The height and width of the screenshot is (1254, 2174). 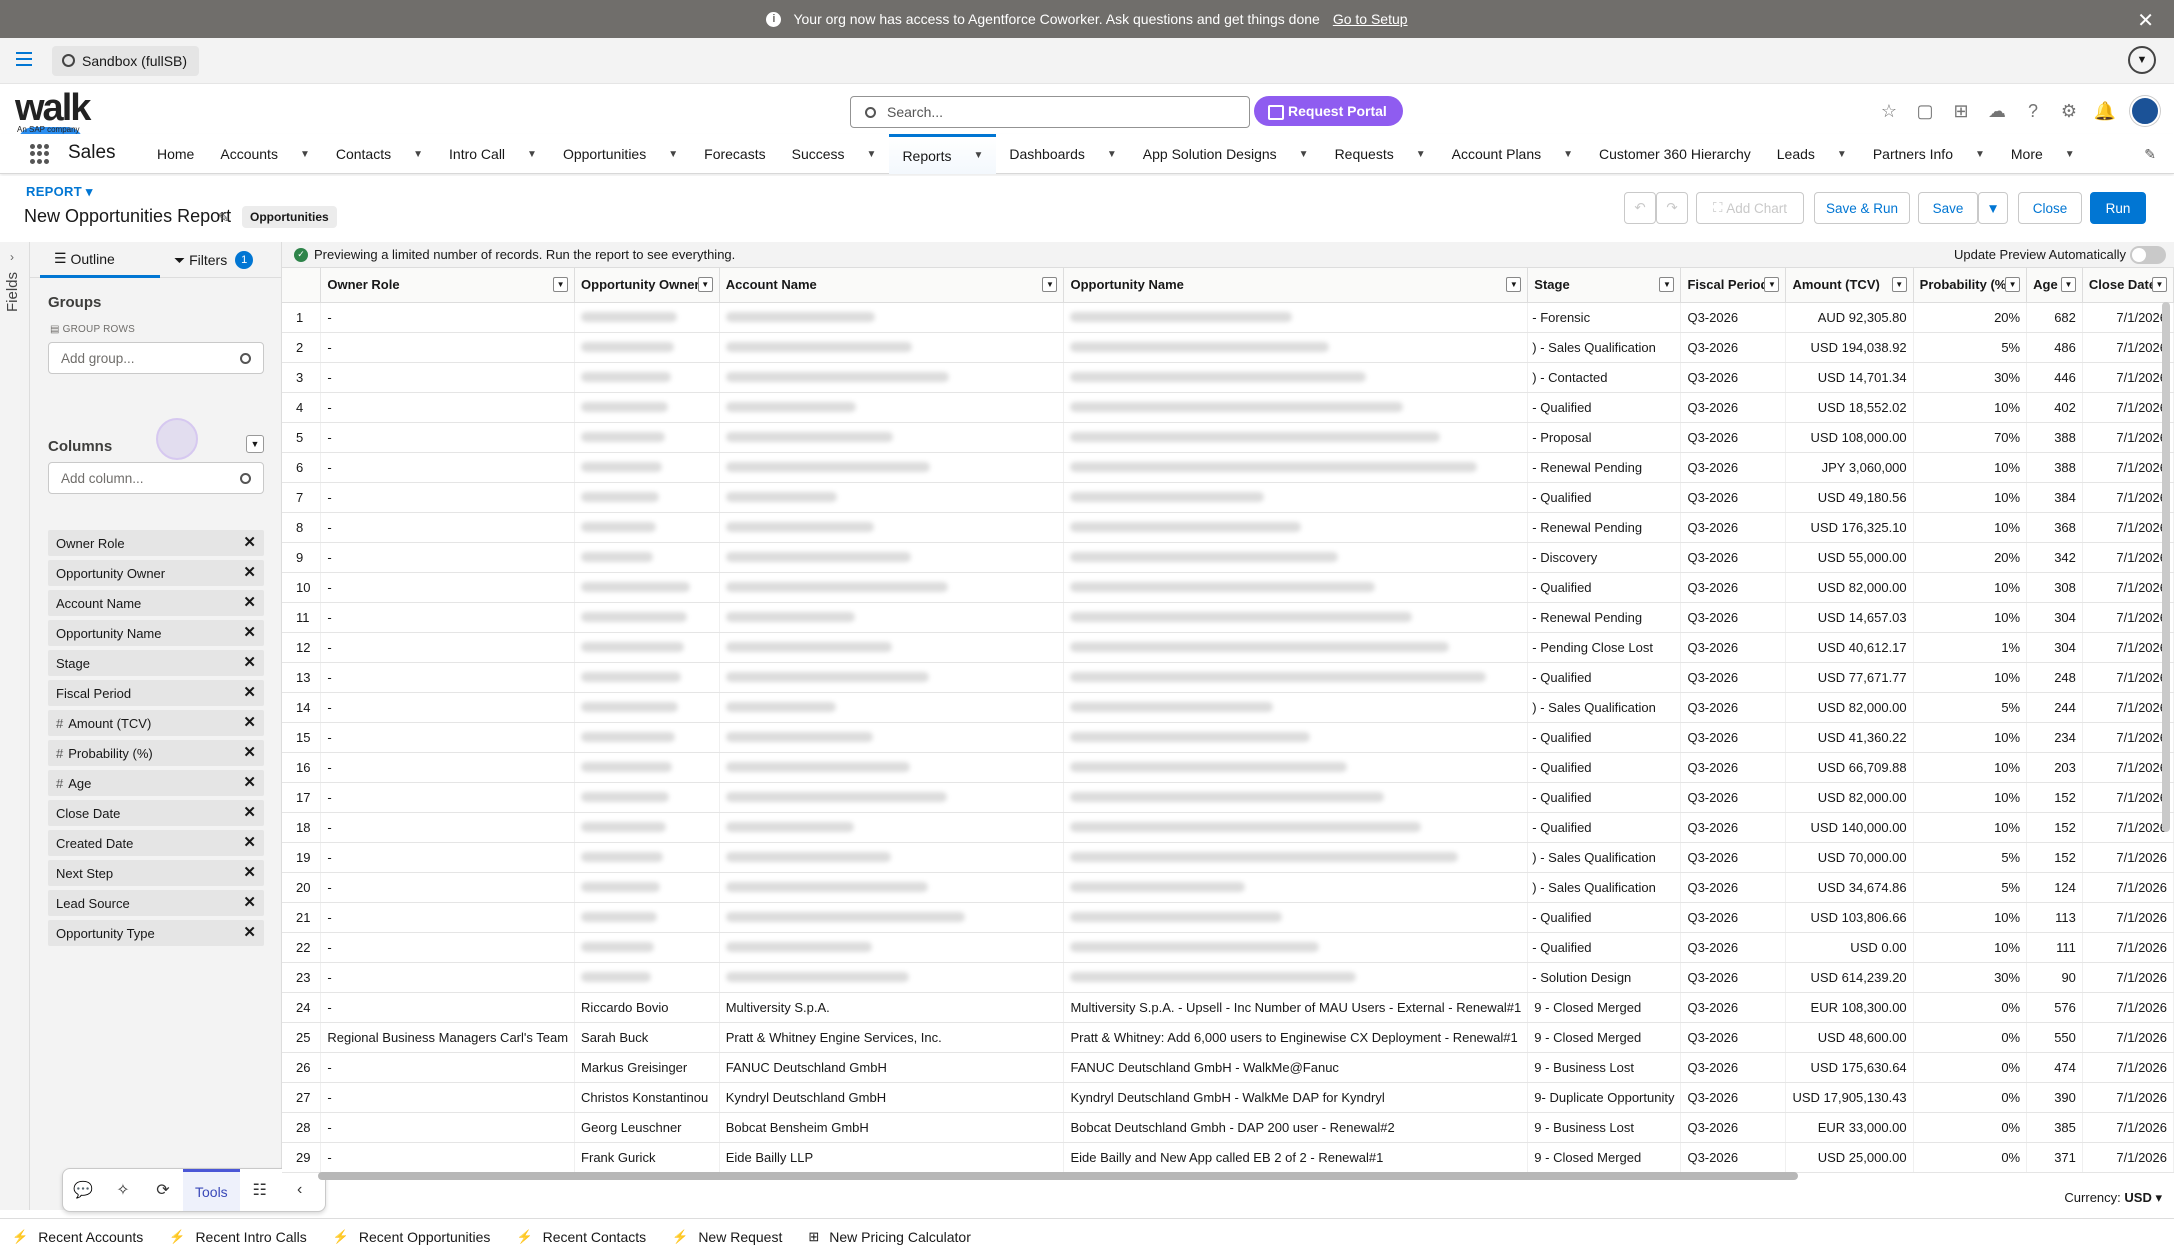 What do you see at coordinates (2148, 255) in the screenshot?
I see `auto-preview-toggle` at bounding box center [2148, 255].